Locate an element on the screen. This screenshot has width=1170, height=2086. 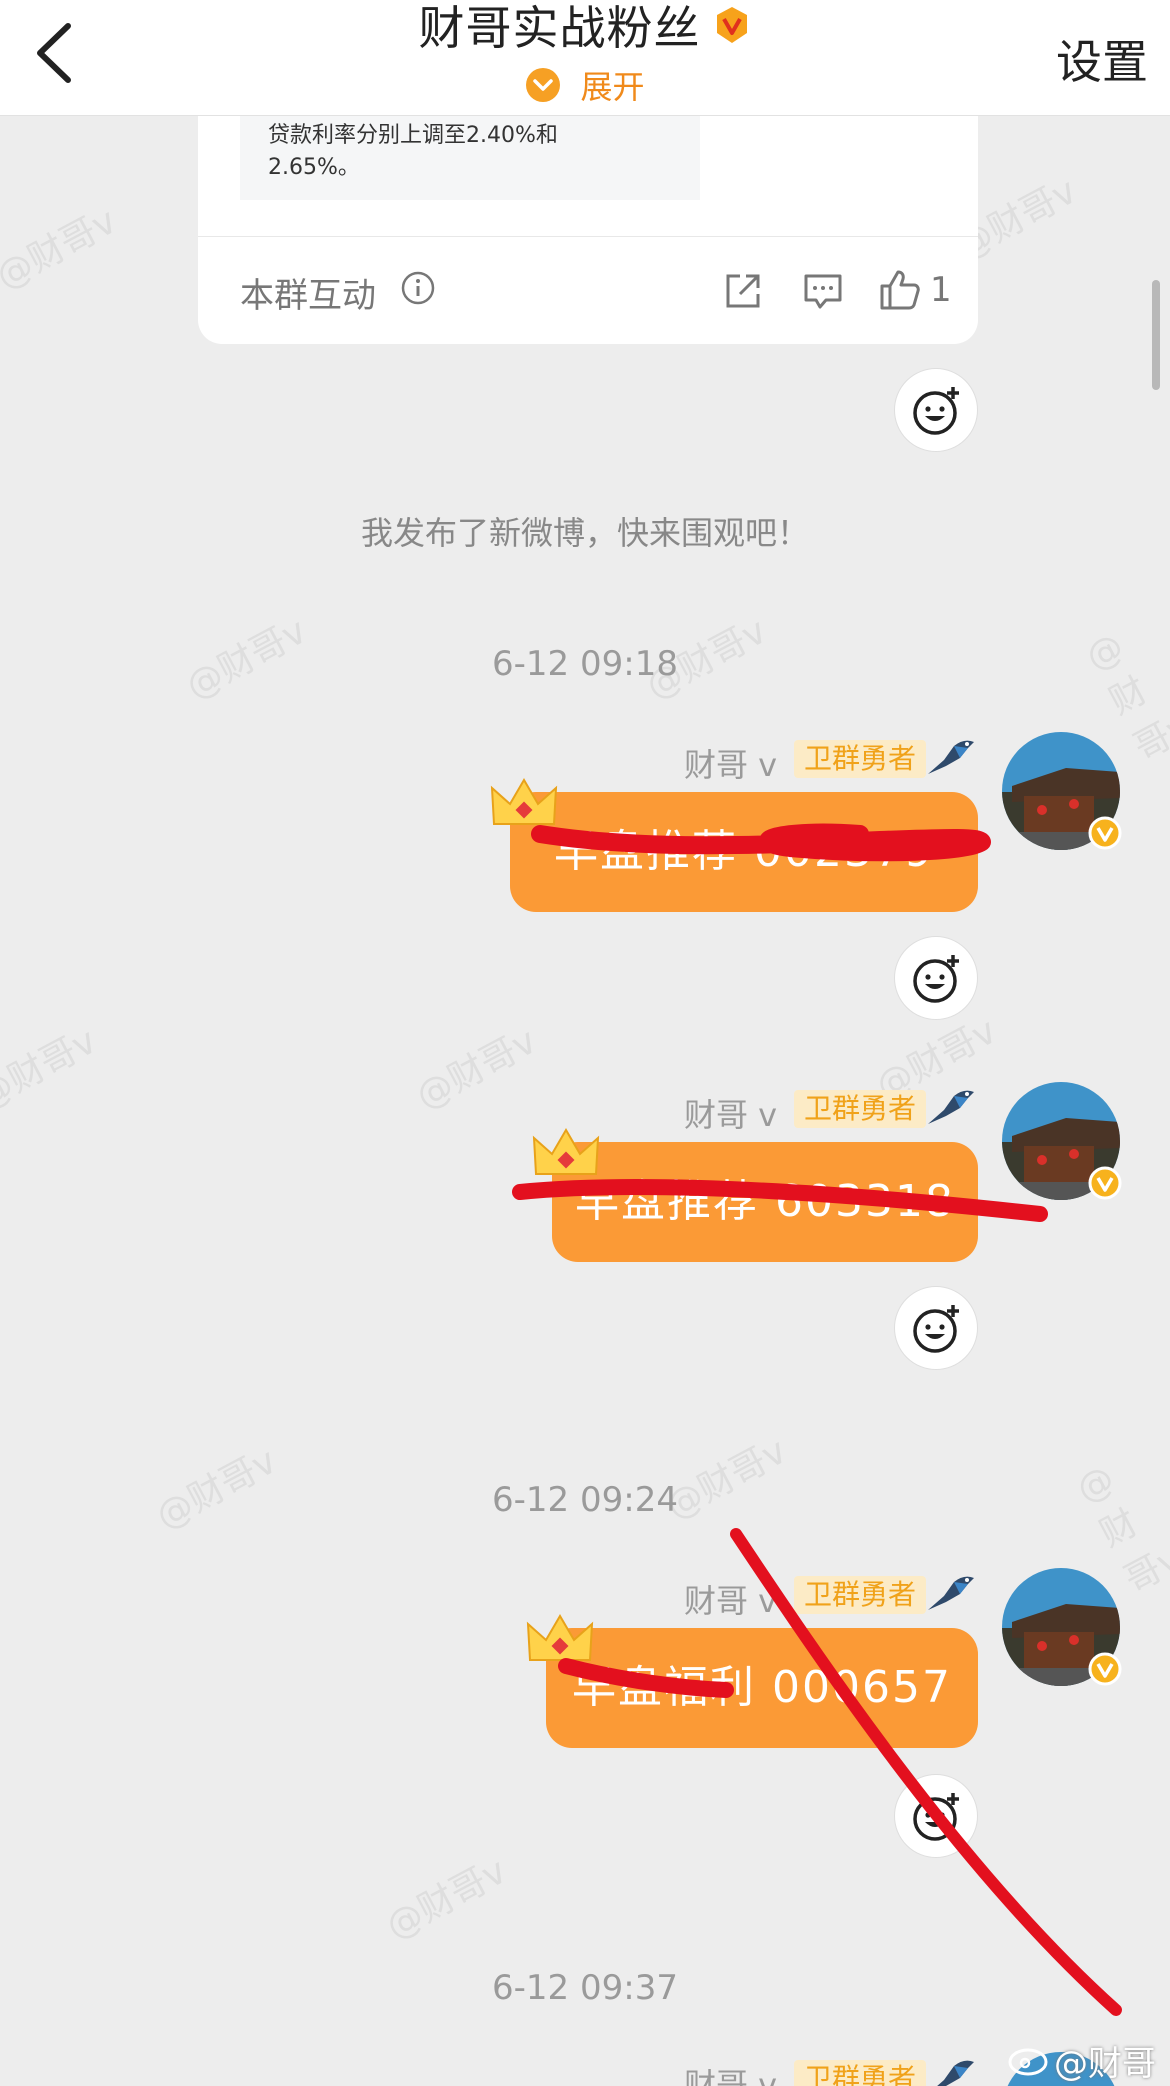
card-divider is located at coordinates (588, 236).